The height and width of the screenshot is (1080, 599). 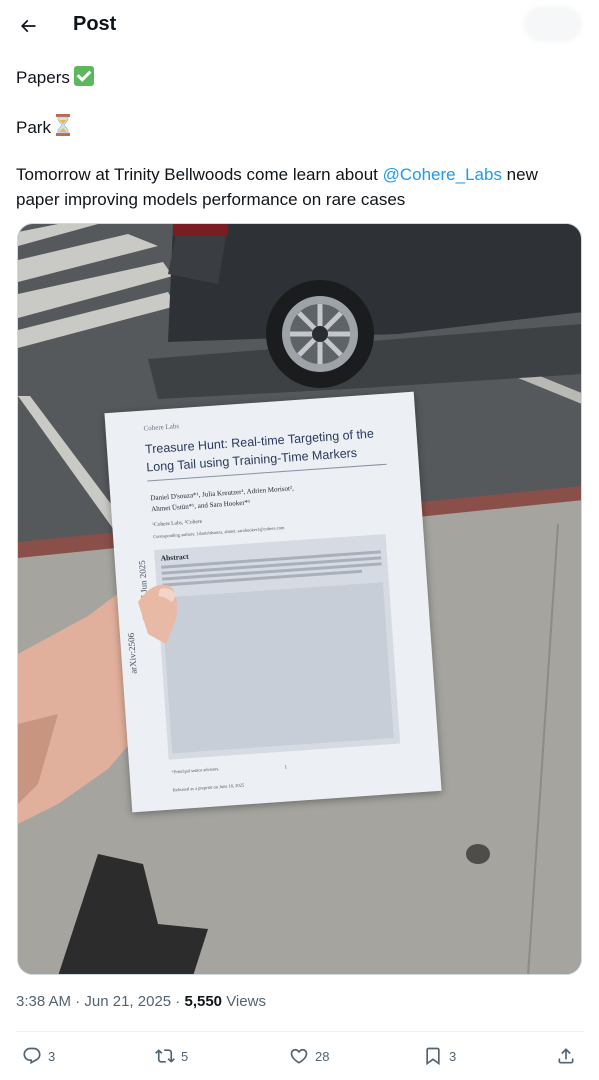 I want to click on repost-button: 5, so click(x=171, y=1056).